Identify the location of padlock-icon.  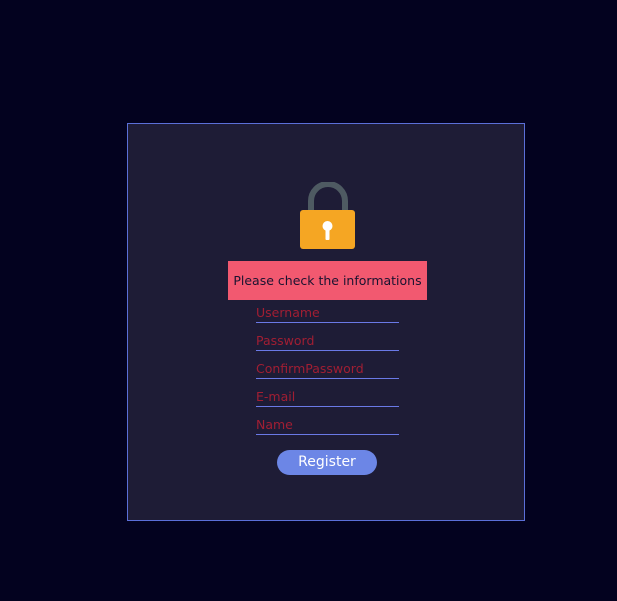
(327, 215).